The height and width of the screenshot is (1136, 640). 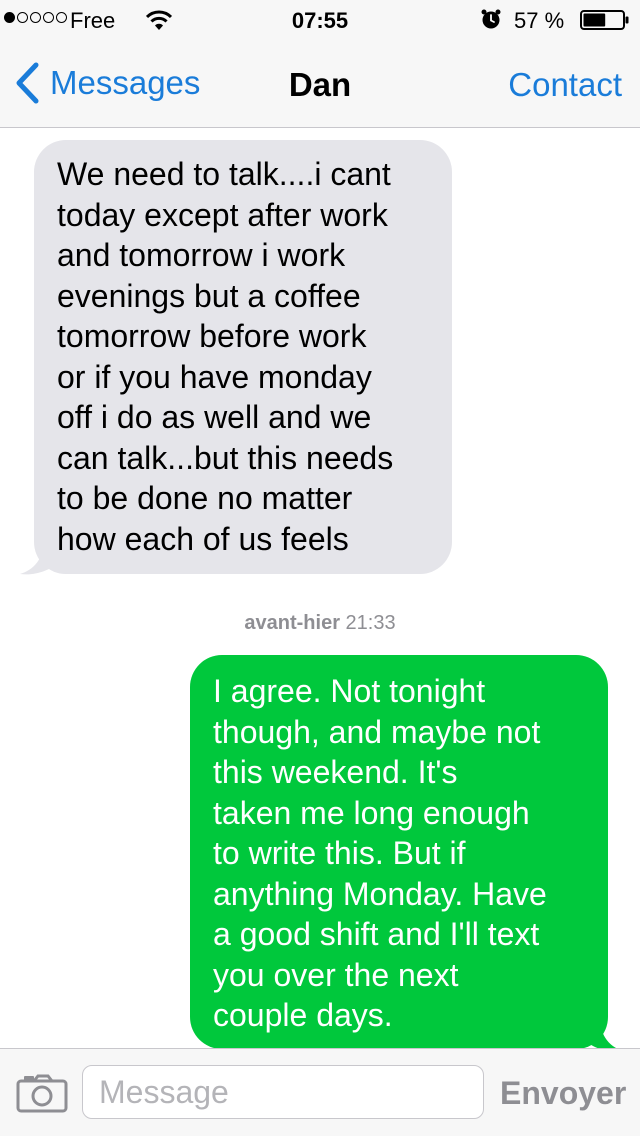 I want to click on message-input-bar: Envoyer, so click(x=320, y=1092).